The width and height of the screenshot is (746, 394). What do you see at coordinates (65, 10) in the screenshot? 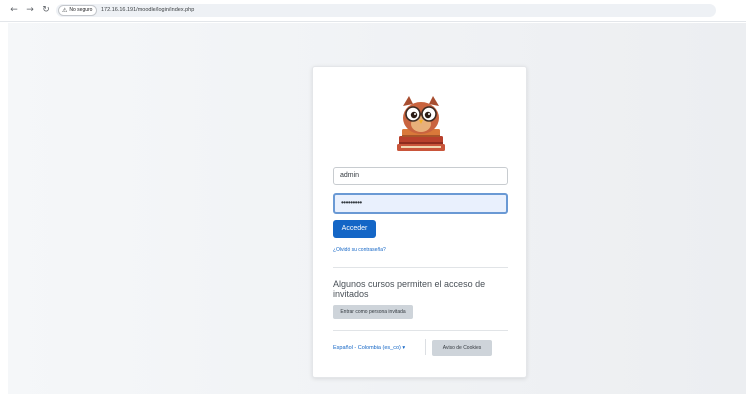
I see `warning-triangle-icon: ⚠` at bounding box center [65, 10].